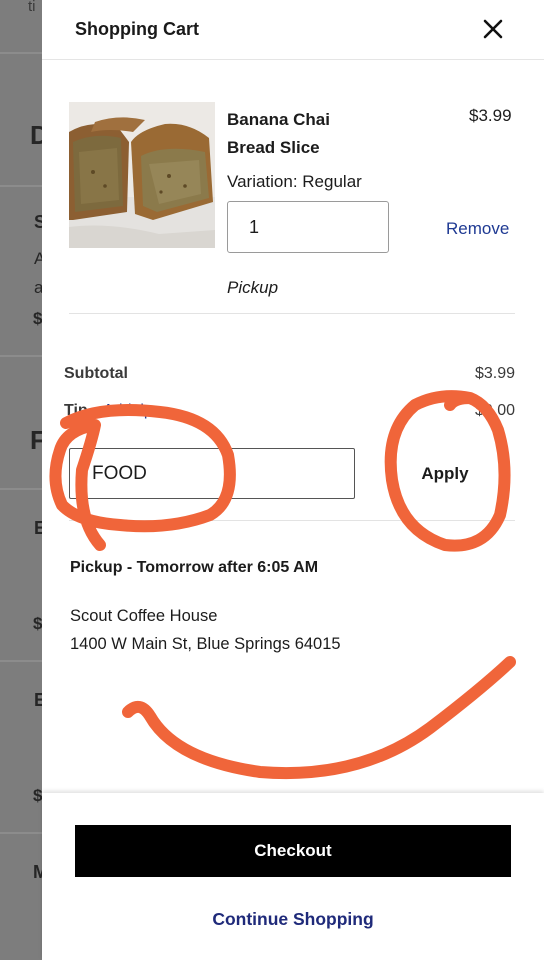 The width and height of the screenshot is (544, 960). What do you see at coordinates (194, 567) in the screenshot?
I see `pickup-heading: Pickup - Tomorrow after 6:05 AM` at bounding box center [194, 567].